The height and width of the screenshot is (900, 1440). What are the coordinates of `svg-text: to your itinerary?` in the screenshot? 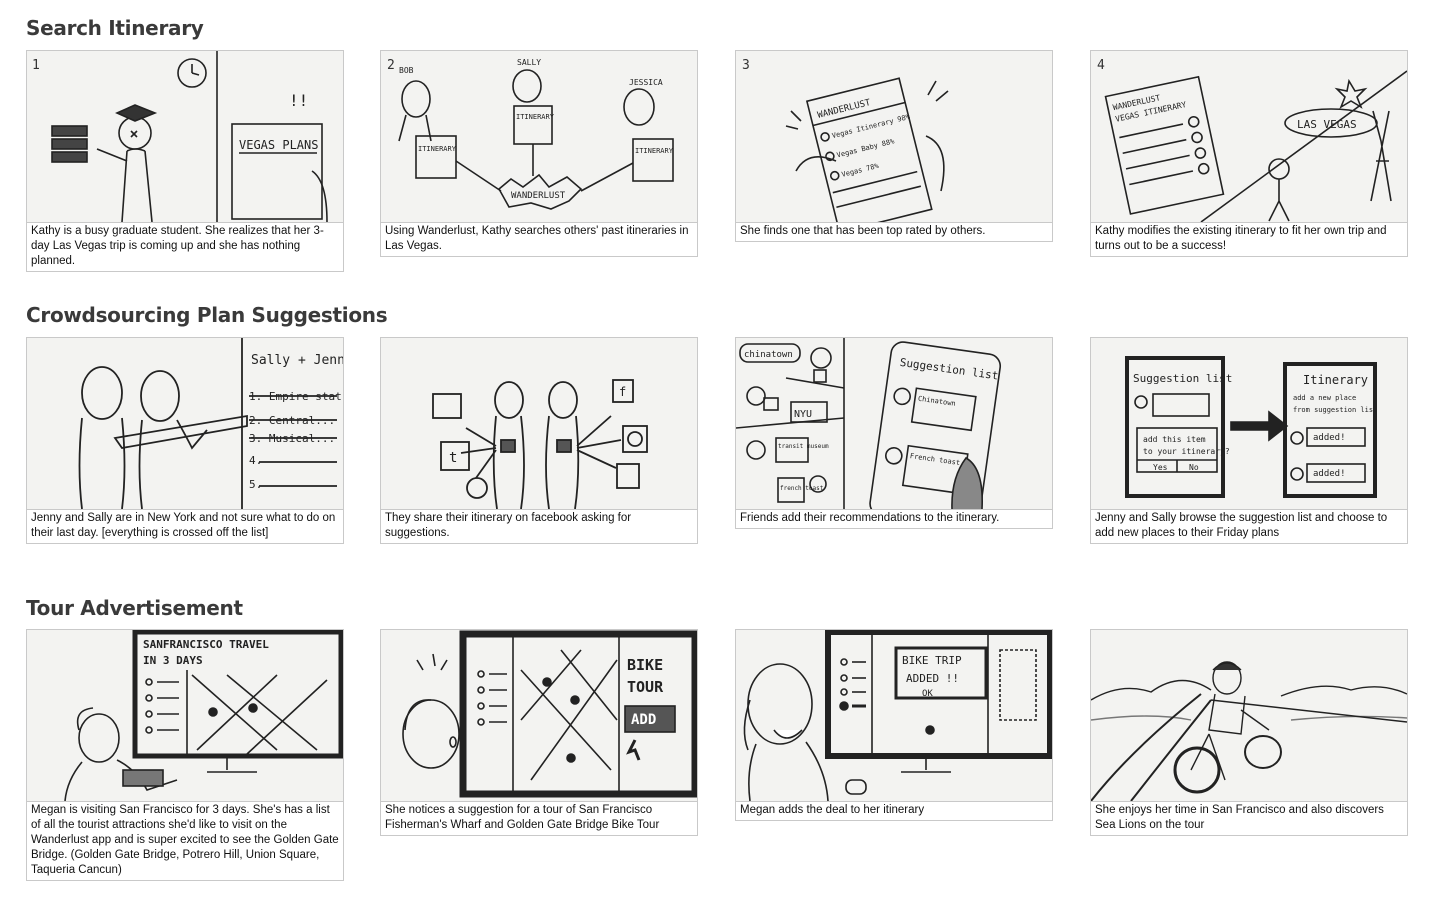 It's located at (1186, 451).